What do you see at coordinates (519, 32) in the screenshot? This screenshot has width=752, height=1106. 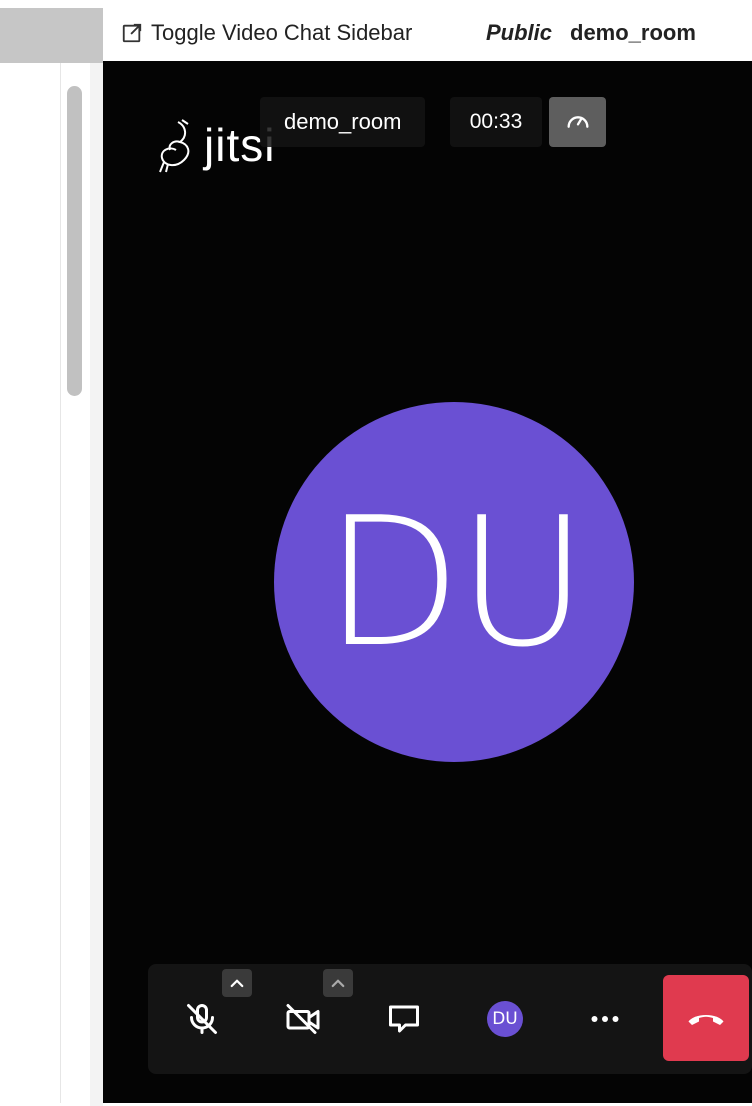 I see `room-privacy-label: Public` at bounding box center [519, 32].